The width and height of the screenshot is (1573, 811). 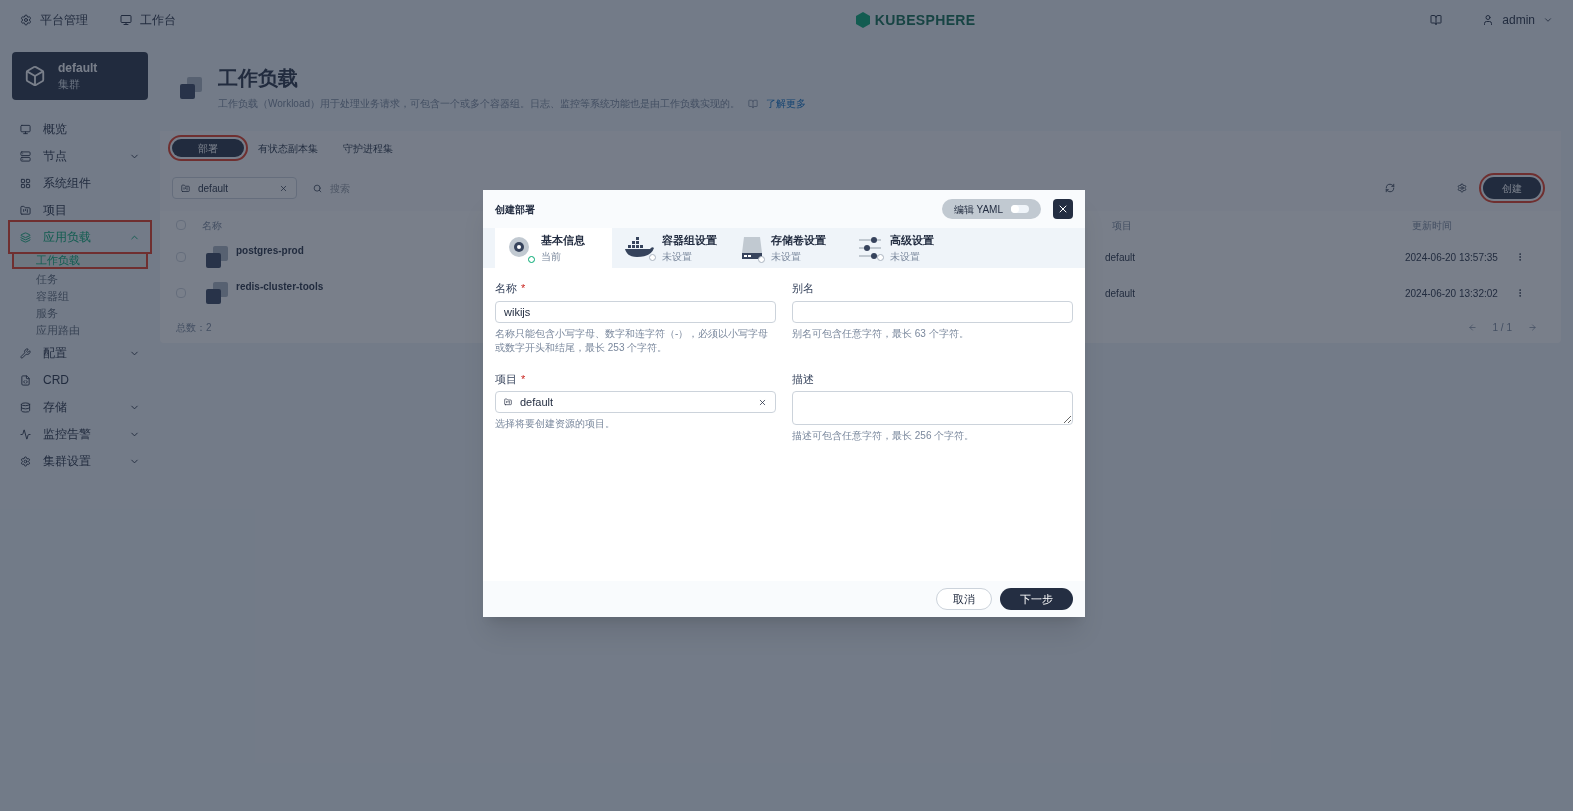 What do you see at coordinates (555, 424) in the screenshot?
I see `field-hint: 选择将要创建资源的项目。` at bounding box center [555, 424].